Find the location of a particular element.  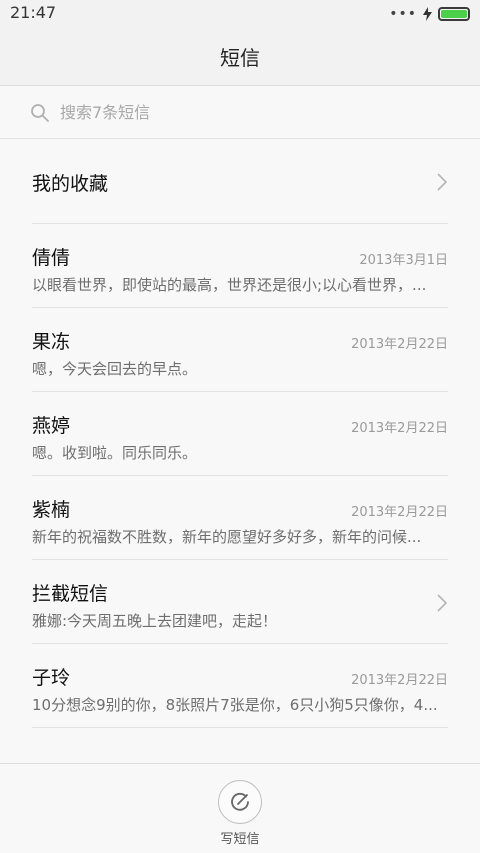

contact-name: 子玲 is located at coordinates (51, 678).